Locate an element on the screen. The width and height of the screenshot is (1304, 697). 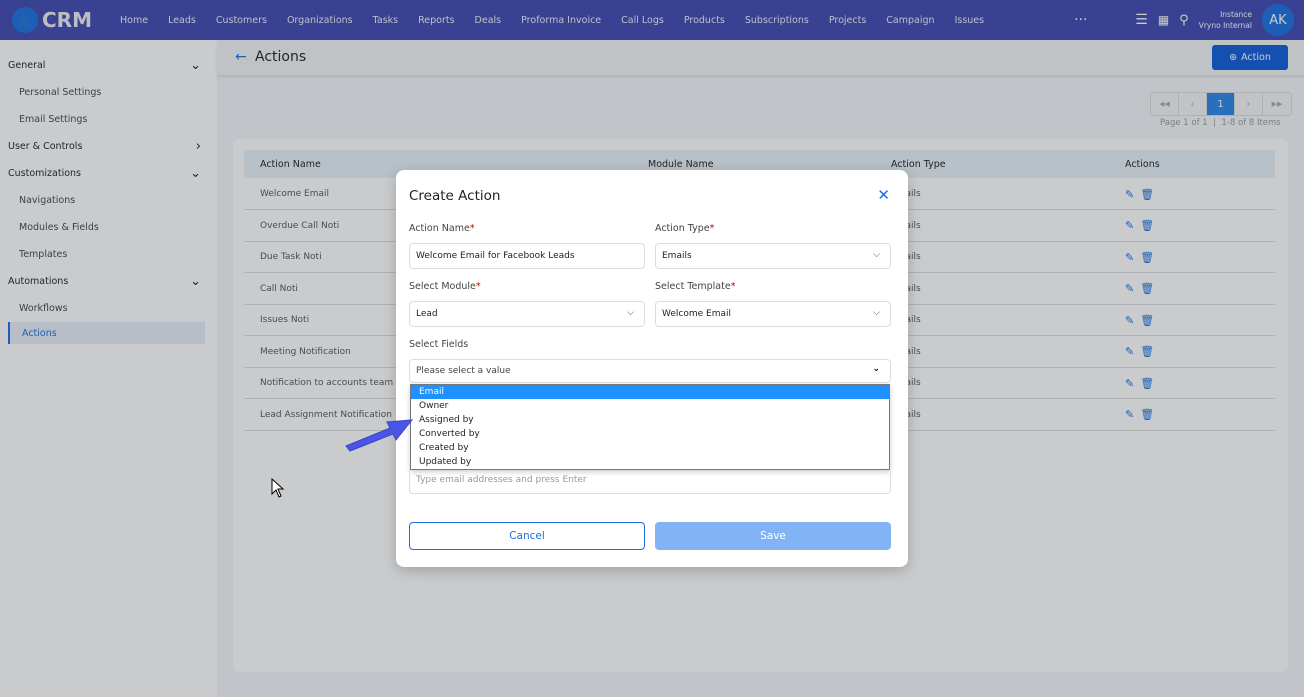
cancel-button: Cancel is located at coordinates (527, 536).